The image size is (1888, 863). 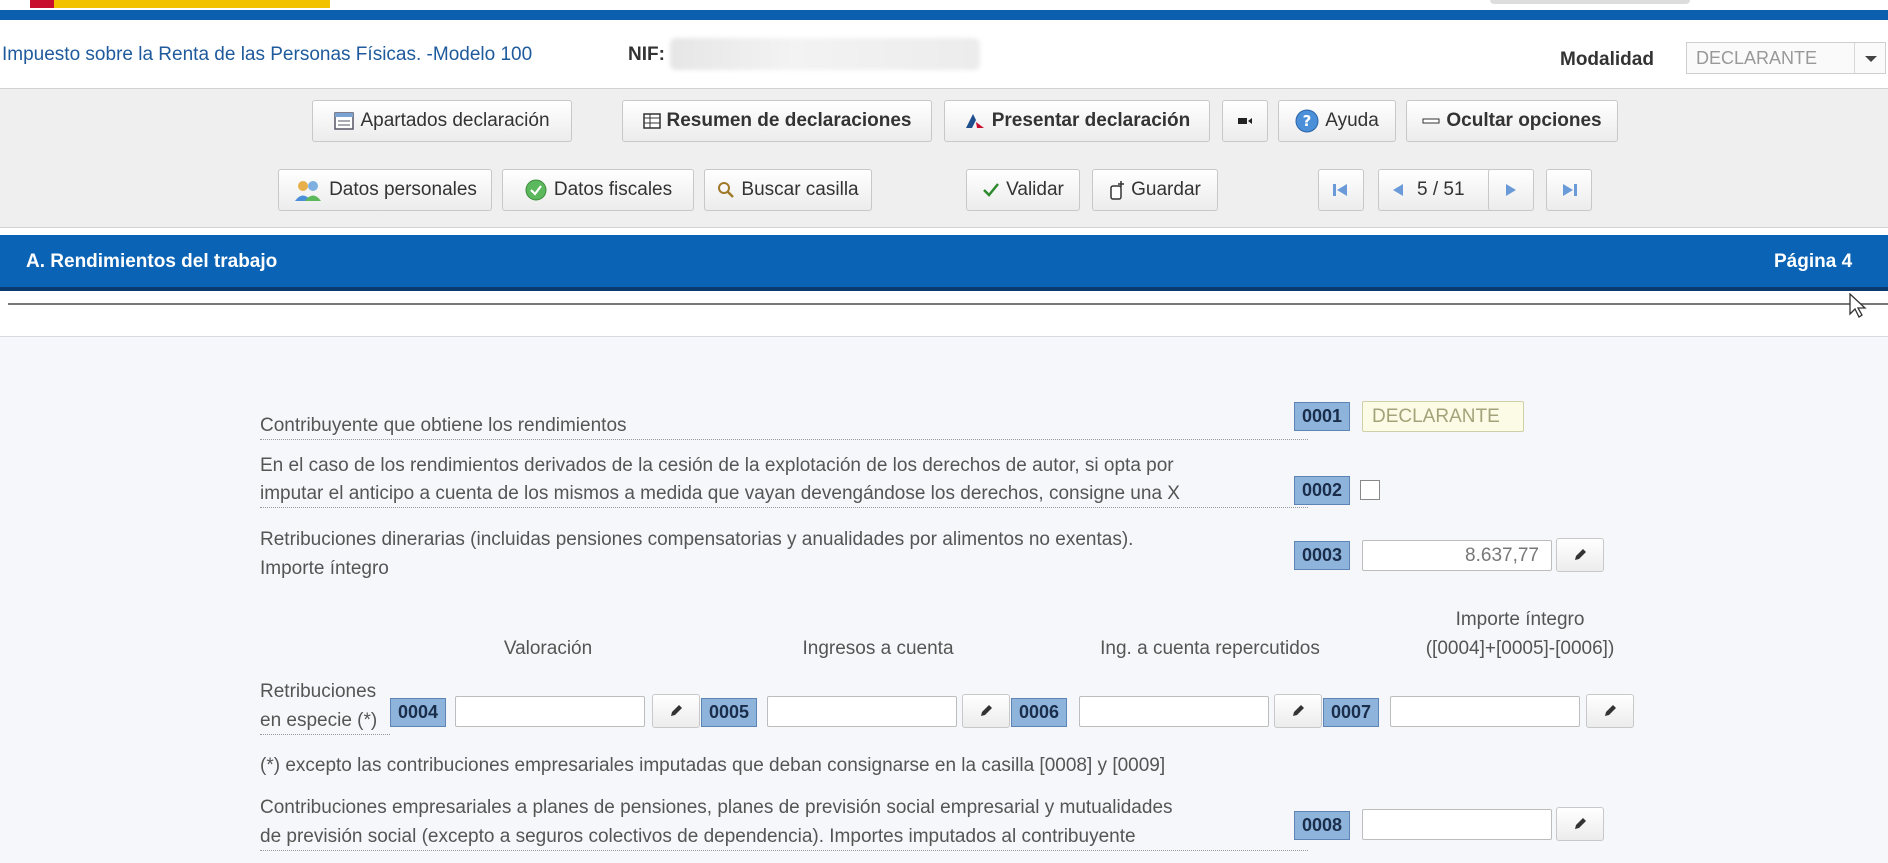 What do you see at coordinates (1166, 189) in the screenshot?
I see `guardar-label: Guardar` at bounding box center [1166, 189].